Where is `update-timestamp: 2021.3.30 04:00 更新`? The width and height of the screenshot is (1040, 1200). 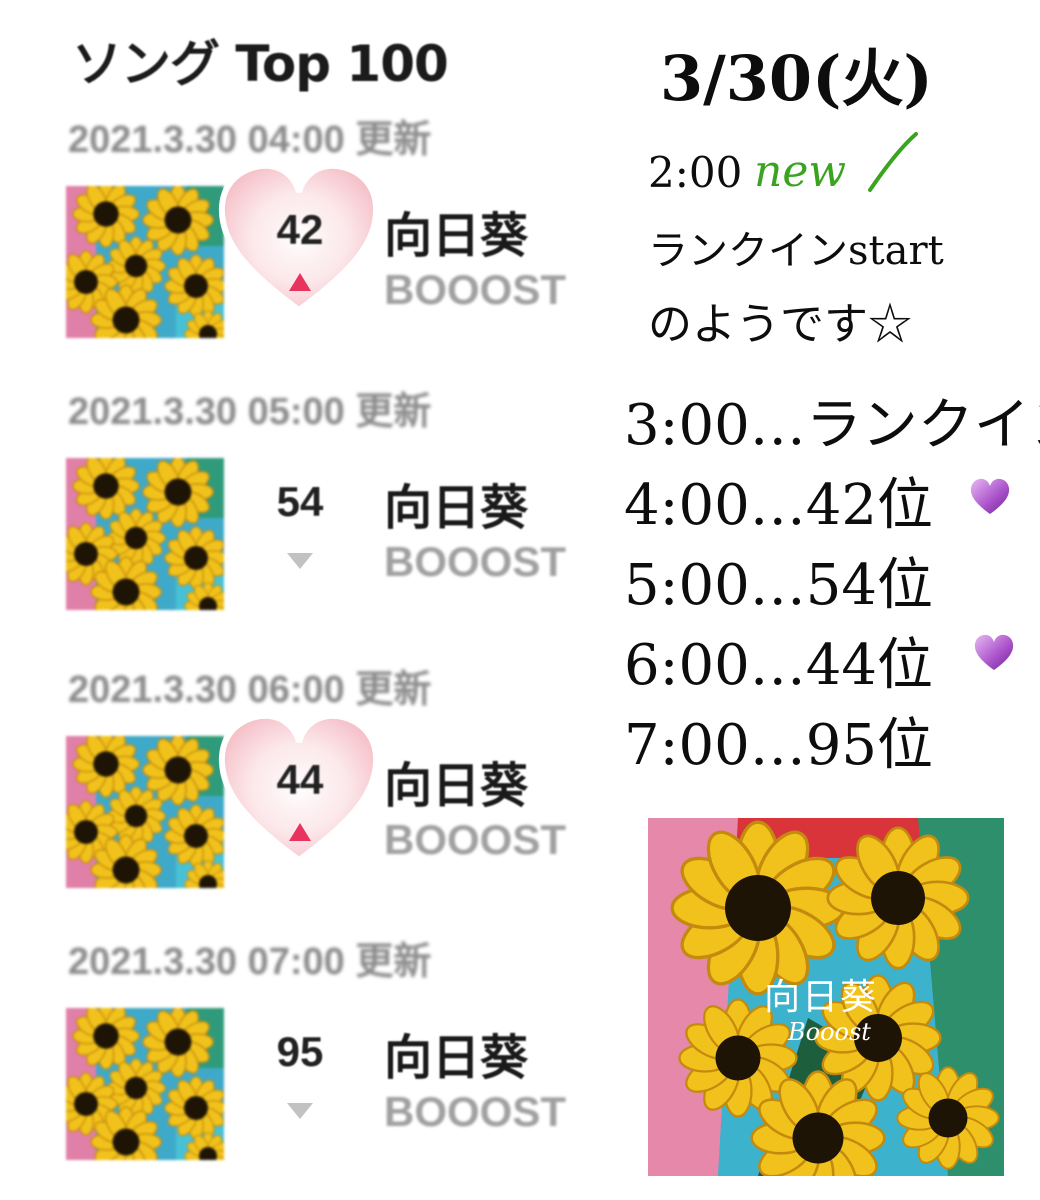
update-timestamp: 2021.3.30 04:00 更新 is located at coordinates (250, 140).